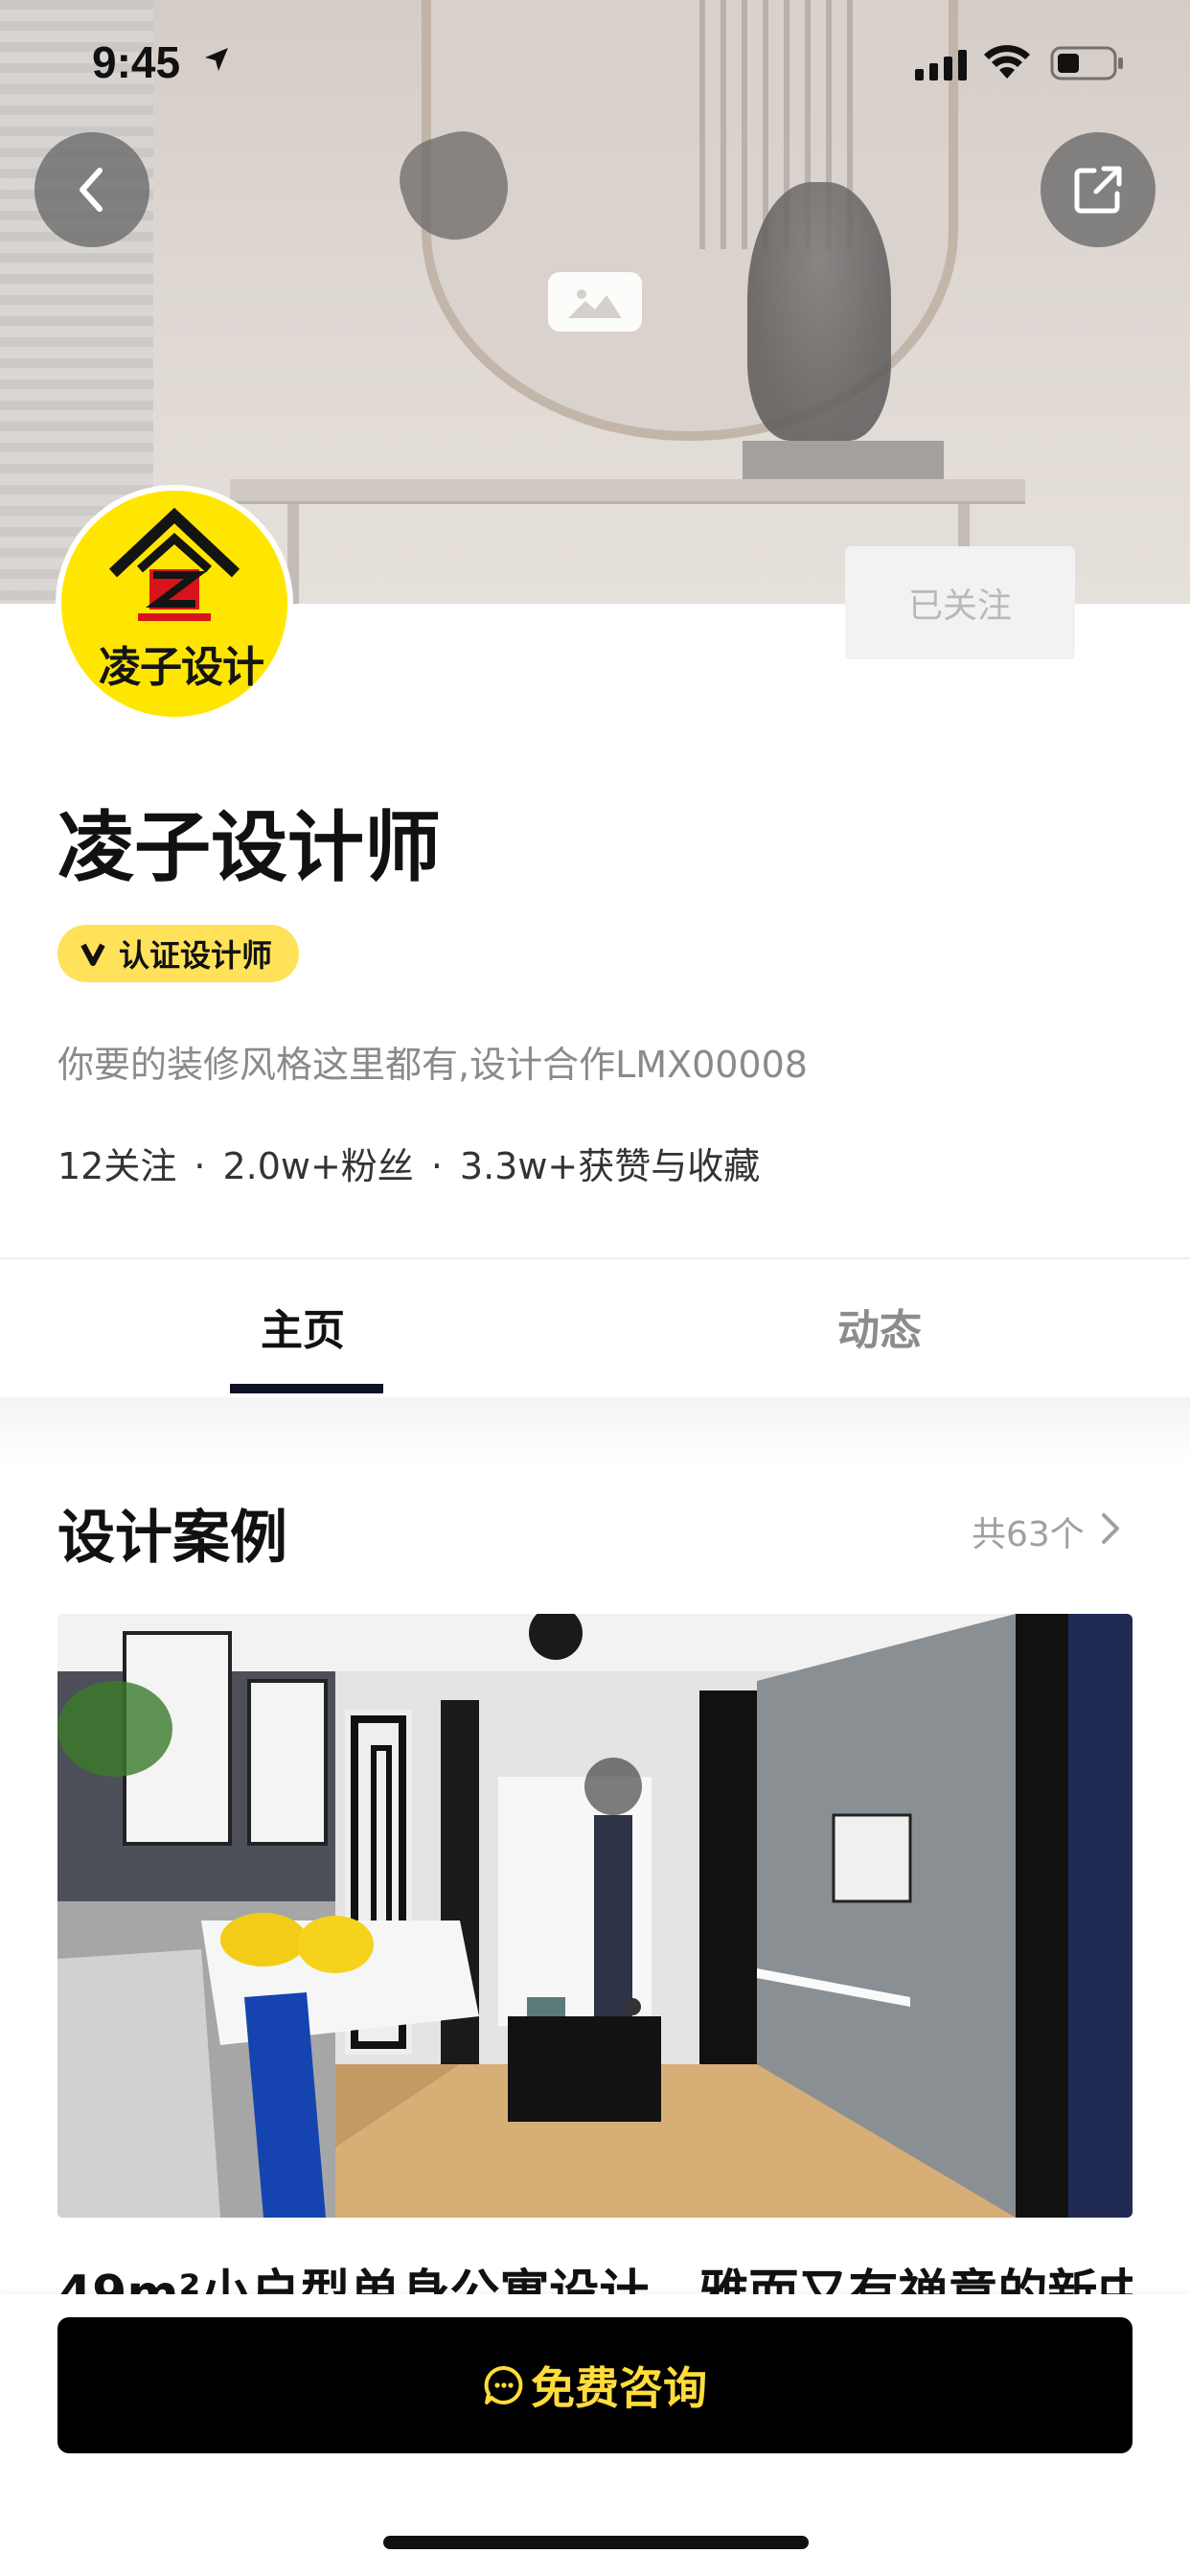 The image size is (1190, 2576). I want to click on tab-activity: 动态, so click(880, 1326).